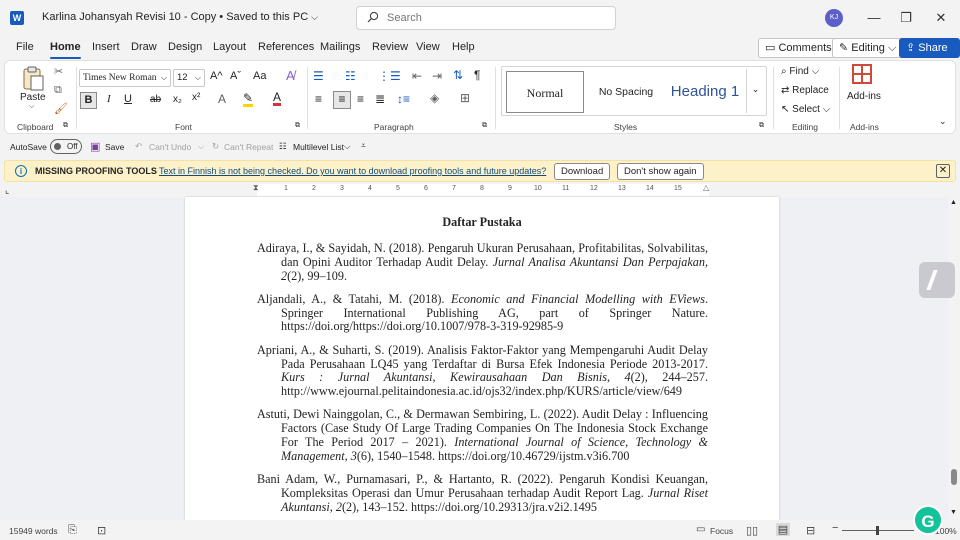 This screenshot has height=540, width=960. I want to click on select-button: ↖ Select ⌵, so click(805, 109).